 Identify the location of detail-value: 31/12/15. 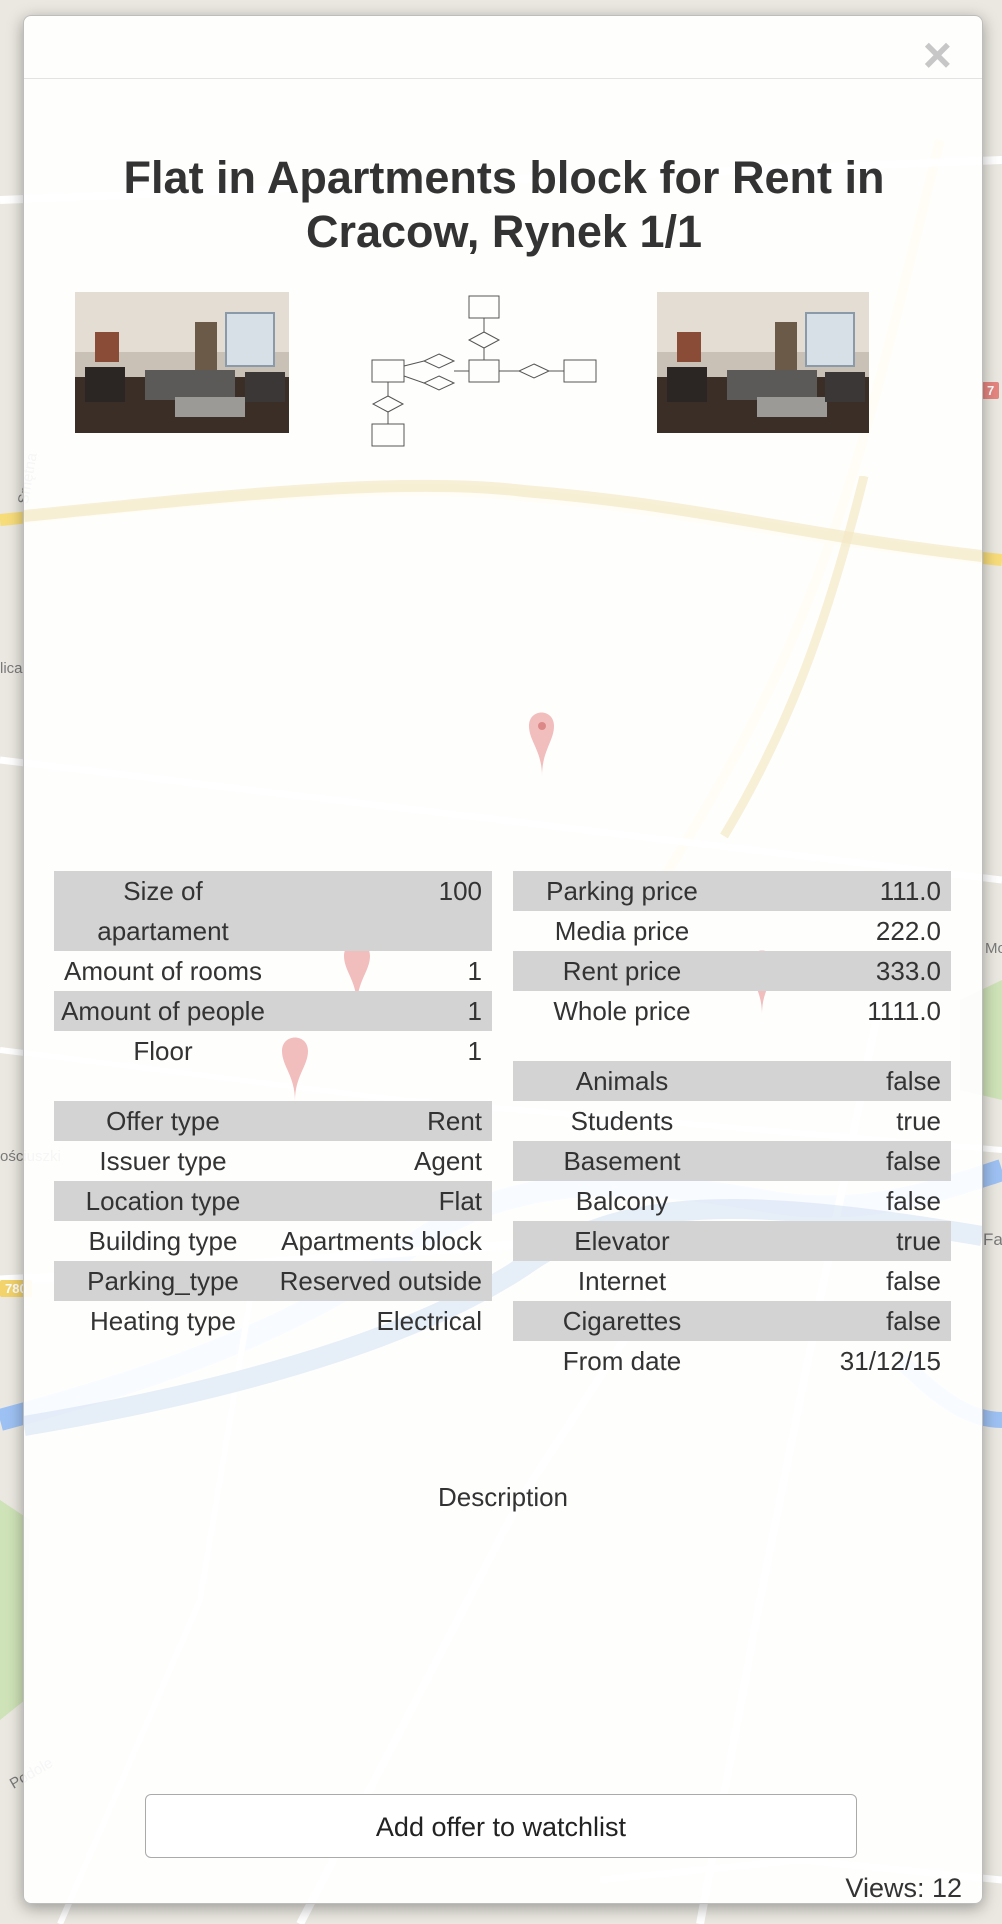
(890, 1361).